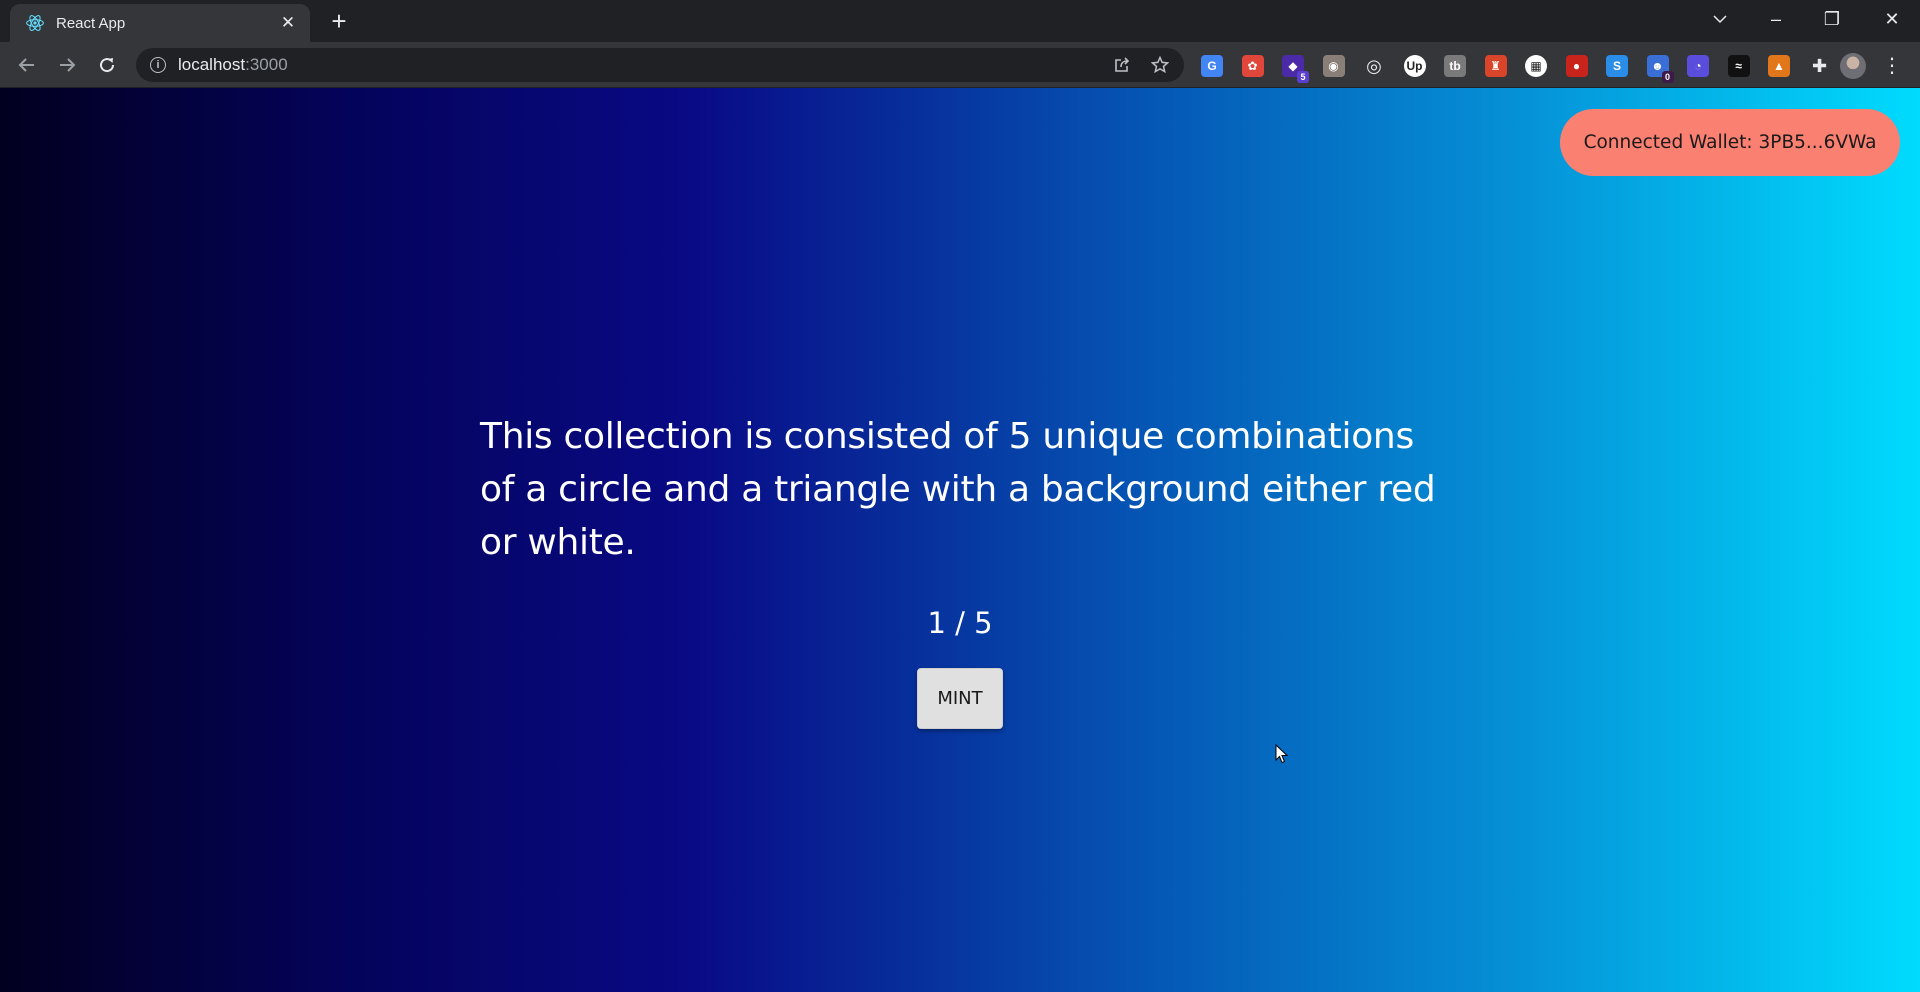  What do you see at coordinates (1738, 66) in the screenshot?
I see `wave-extension-icon: ≈` at bounding box center [1738, 66].